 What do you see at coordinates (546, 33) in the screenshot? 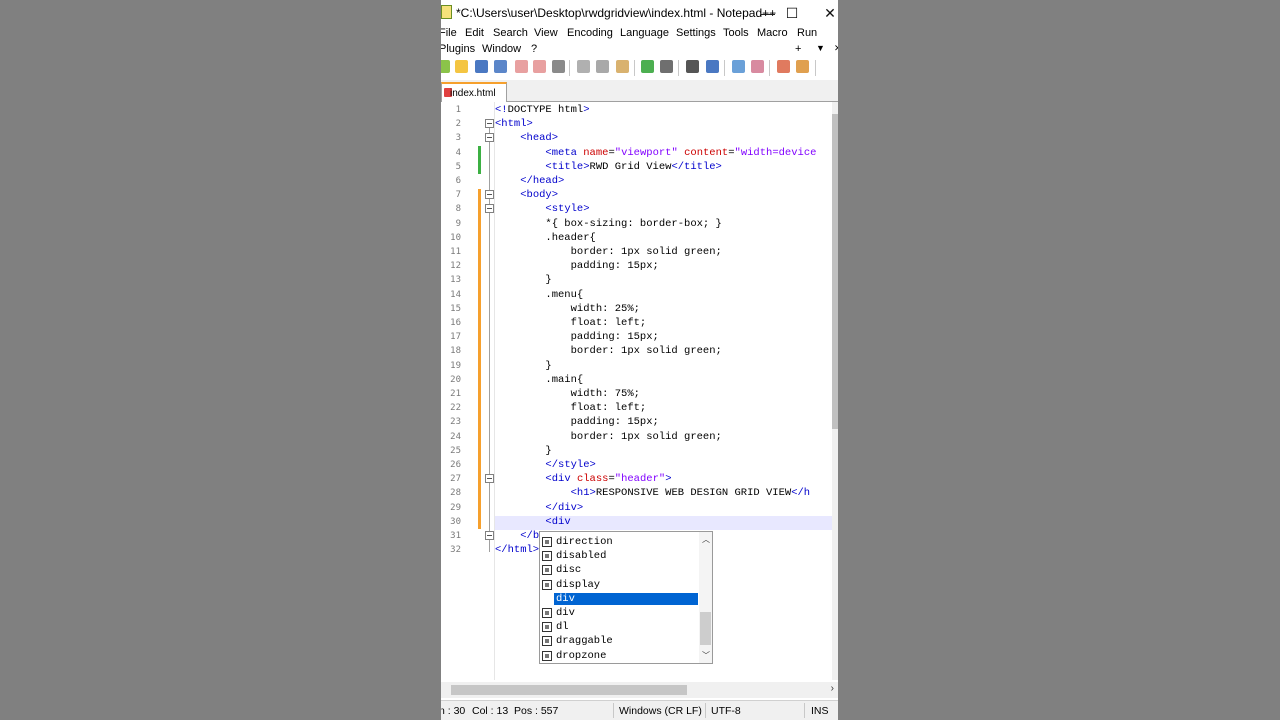
I see `menu-view: View` at bounding box center [546, 33].